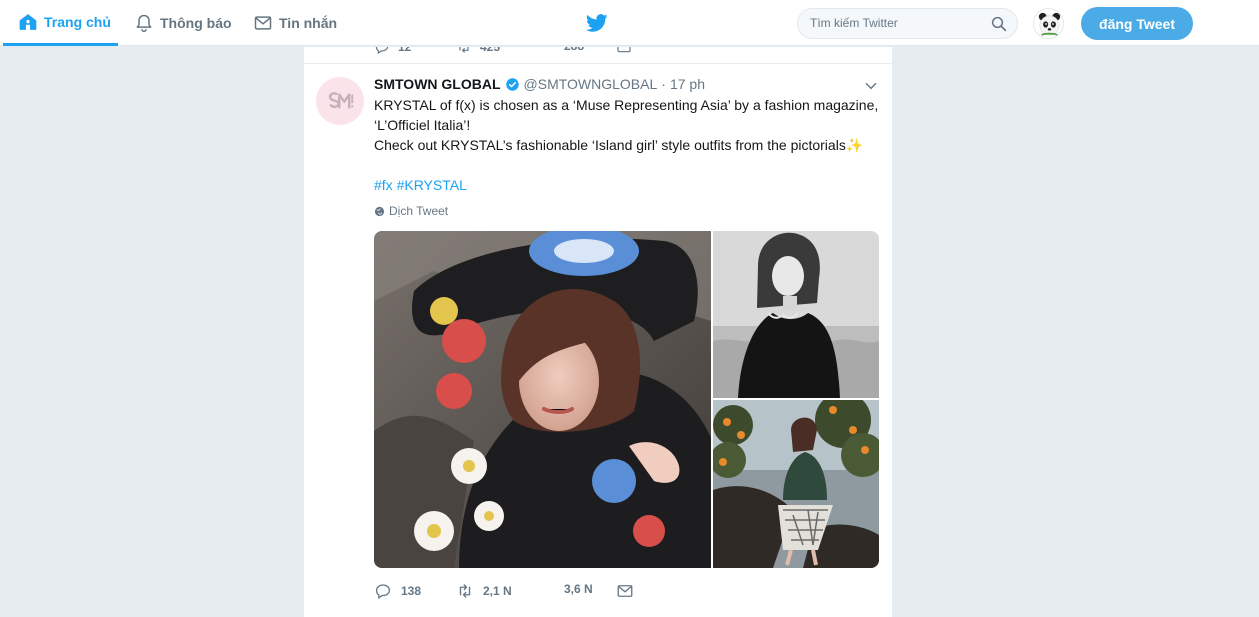 Image resolution: width=1259 pixels, height=617 pixels. Describe the element at coordinates (77, 21) in the screenshot. I see `nav-home-label: Trang chủ` at that location.